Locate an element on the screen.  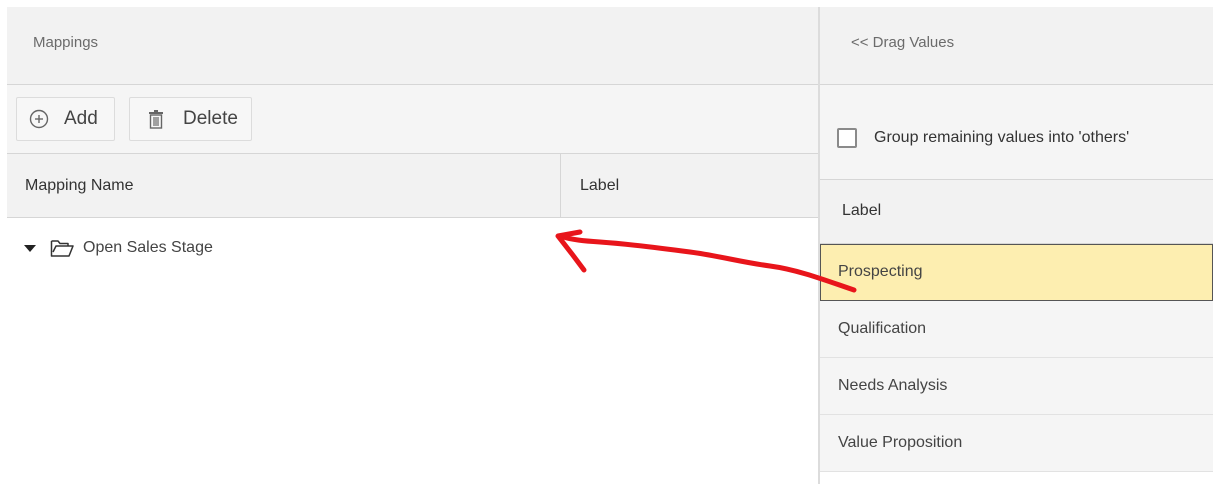
value-item-label: Needs Analysis is located at coordinates (893, 385).